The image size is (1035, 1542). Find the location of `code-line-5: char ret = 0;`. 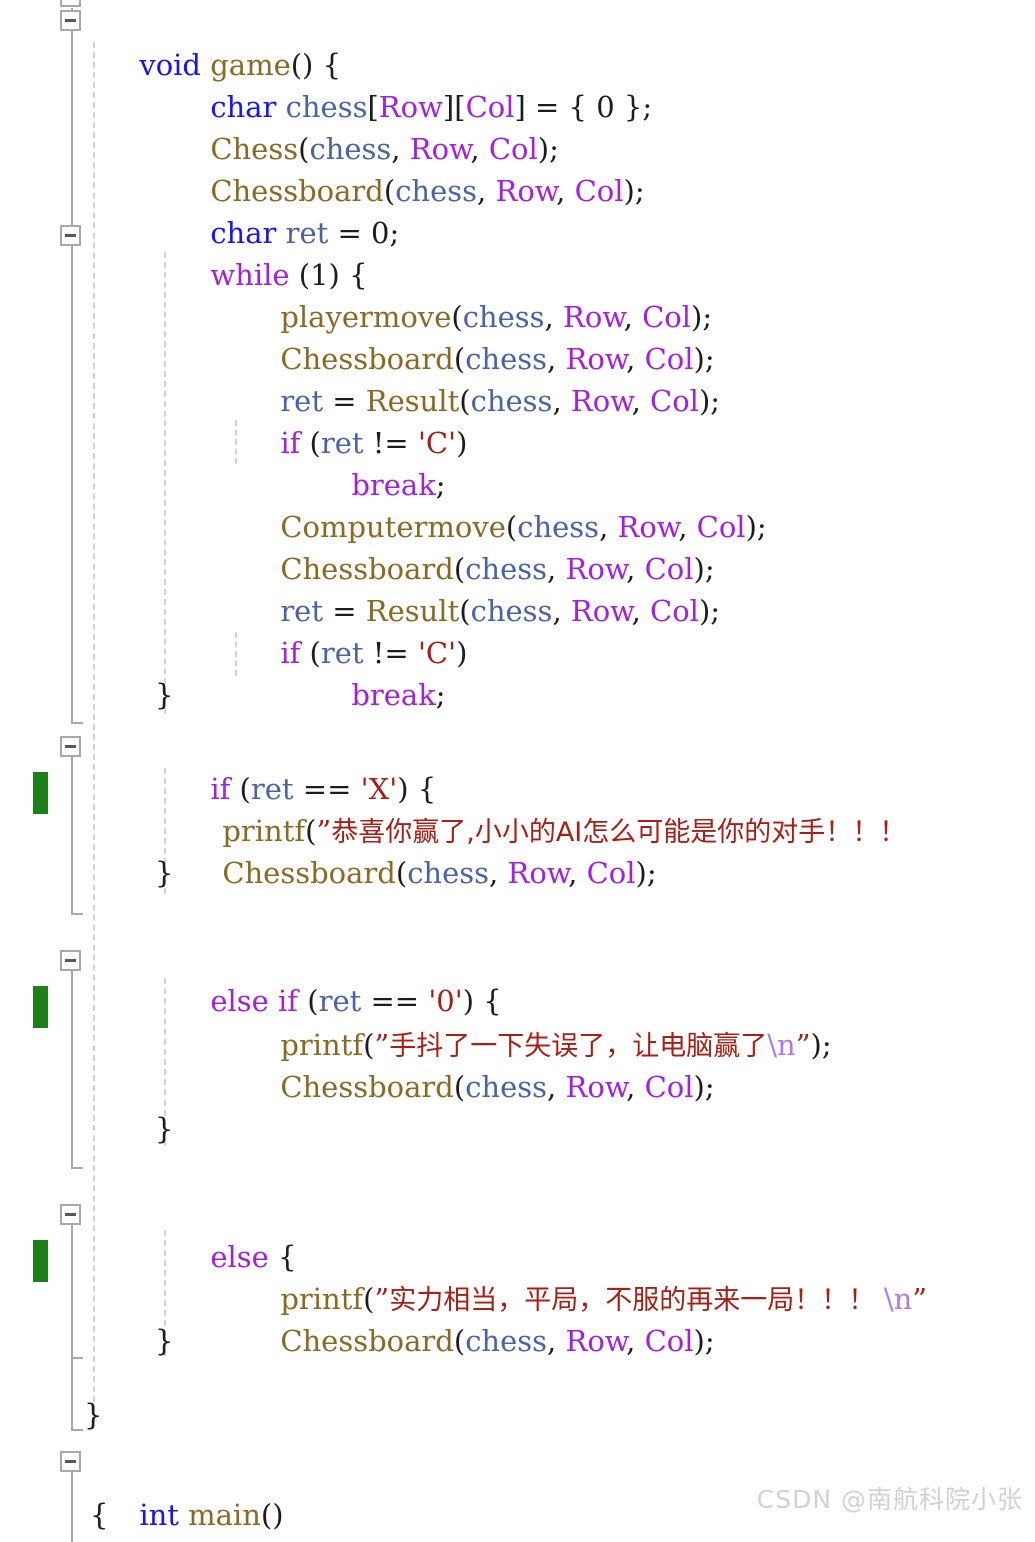

code-line-5: char ret = 0; is located at coordinates (517, 210).